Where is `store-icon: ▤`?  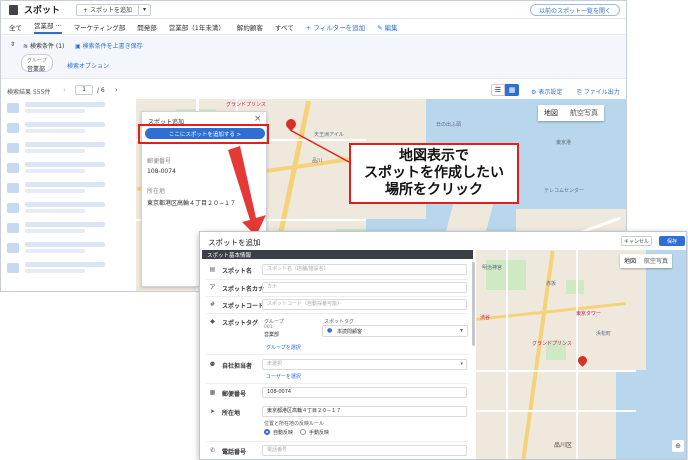
store-icon: ▤ is located at coordinates (212, 269).